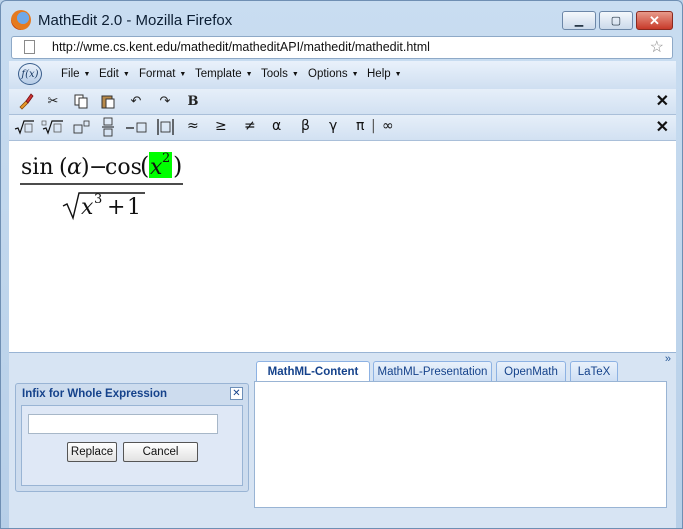 The height and width of the screenshot is (529, 683). I want to click on beta-symbol-button: β, so click(305, 126).